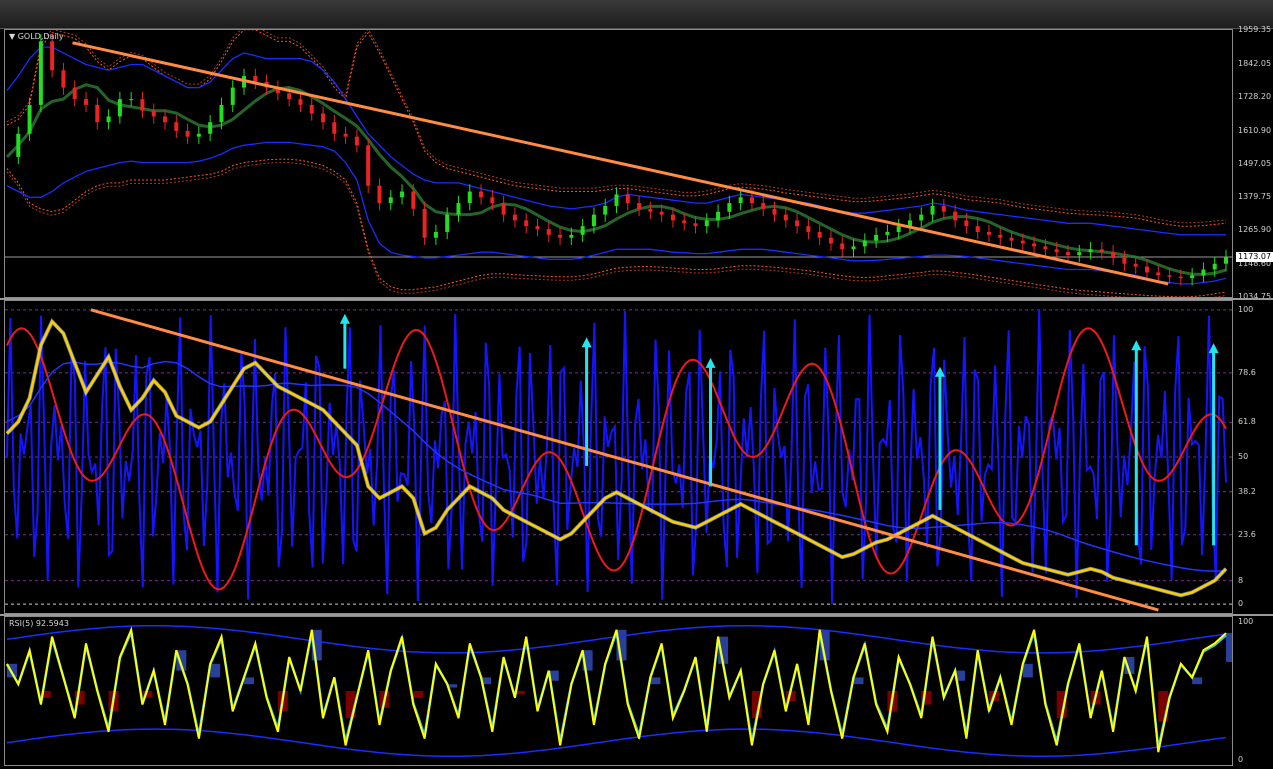 Image resolution: width=1273 pixels, height=769 pixels. Describe the element at coordinates (1255, 130) in the screenshot. I see `axis-tick-label: 1610.90` at that location.